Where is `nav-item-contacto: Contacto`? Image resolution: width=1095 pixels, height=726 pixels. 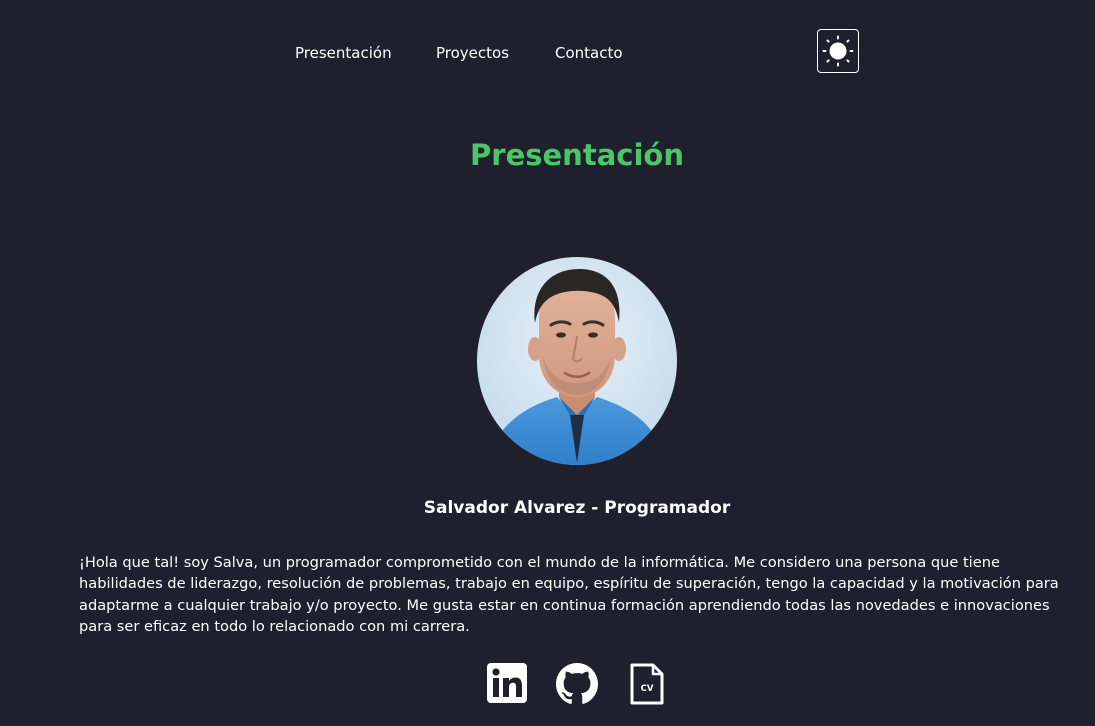 nav-item-contacto: Contacto is located at coordinates (589, 53).